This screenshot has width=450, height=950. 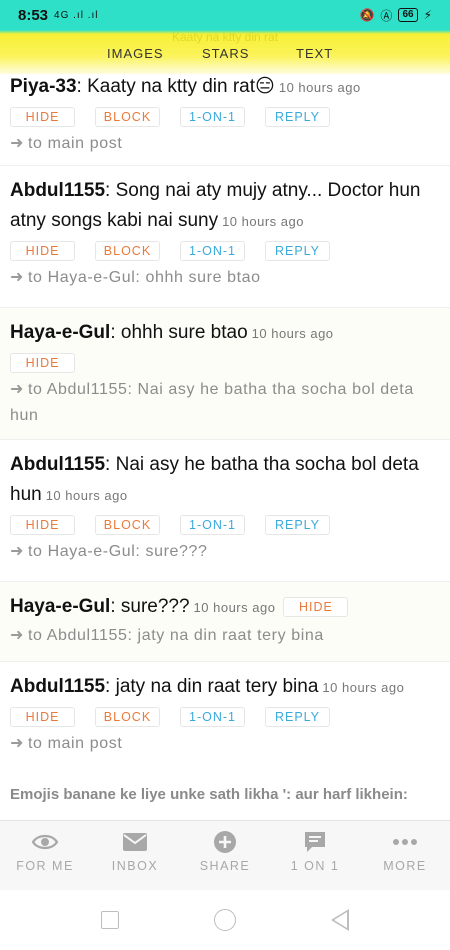 What do you see at coordinates (367, 15) in the screenshot?
I see `mute-icon: 🔕` at bounding box center [367, 15].